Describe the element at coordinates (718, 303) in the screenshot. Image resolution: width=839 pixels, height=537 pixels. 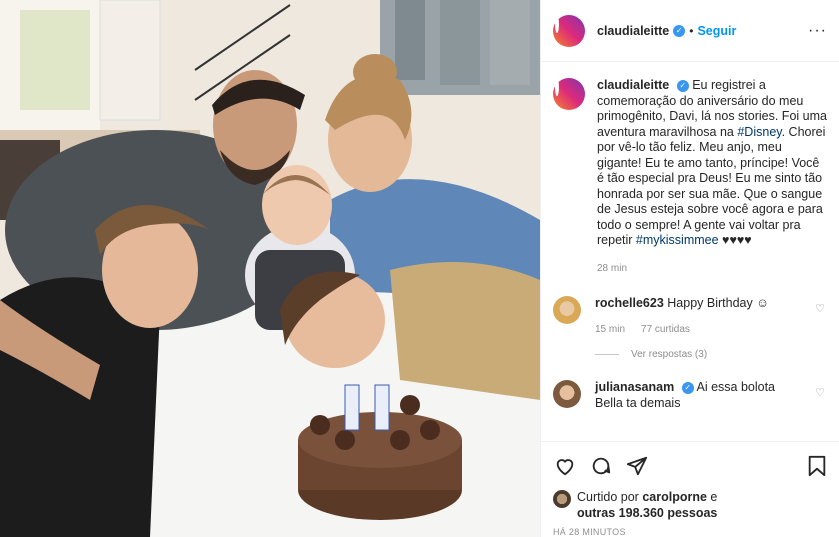
I see `comment-text: Happy Birthday ☺` at that location.